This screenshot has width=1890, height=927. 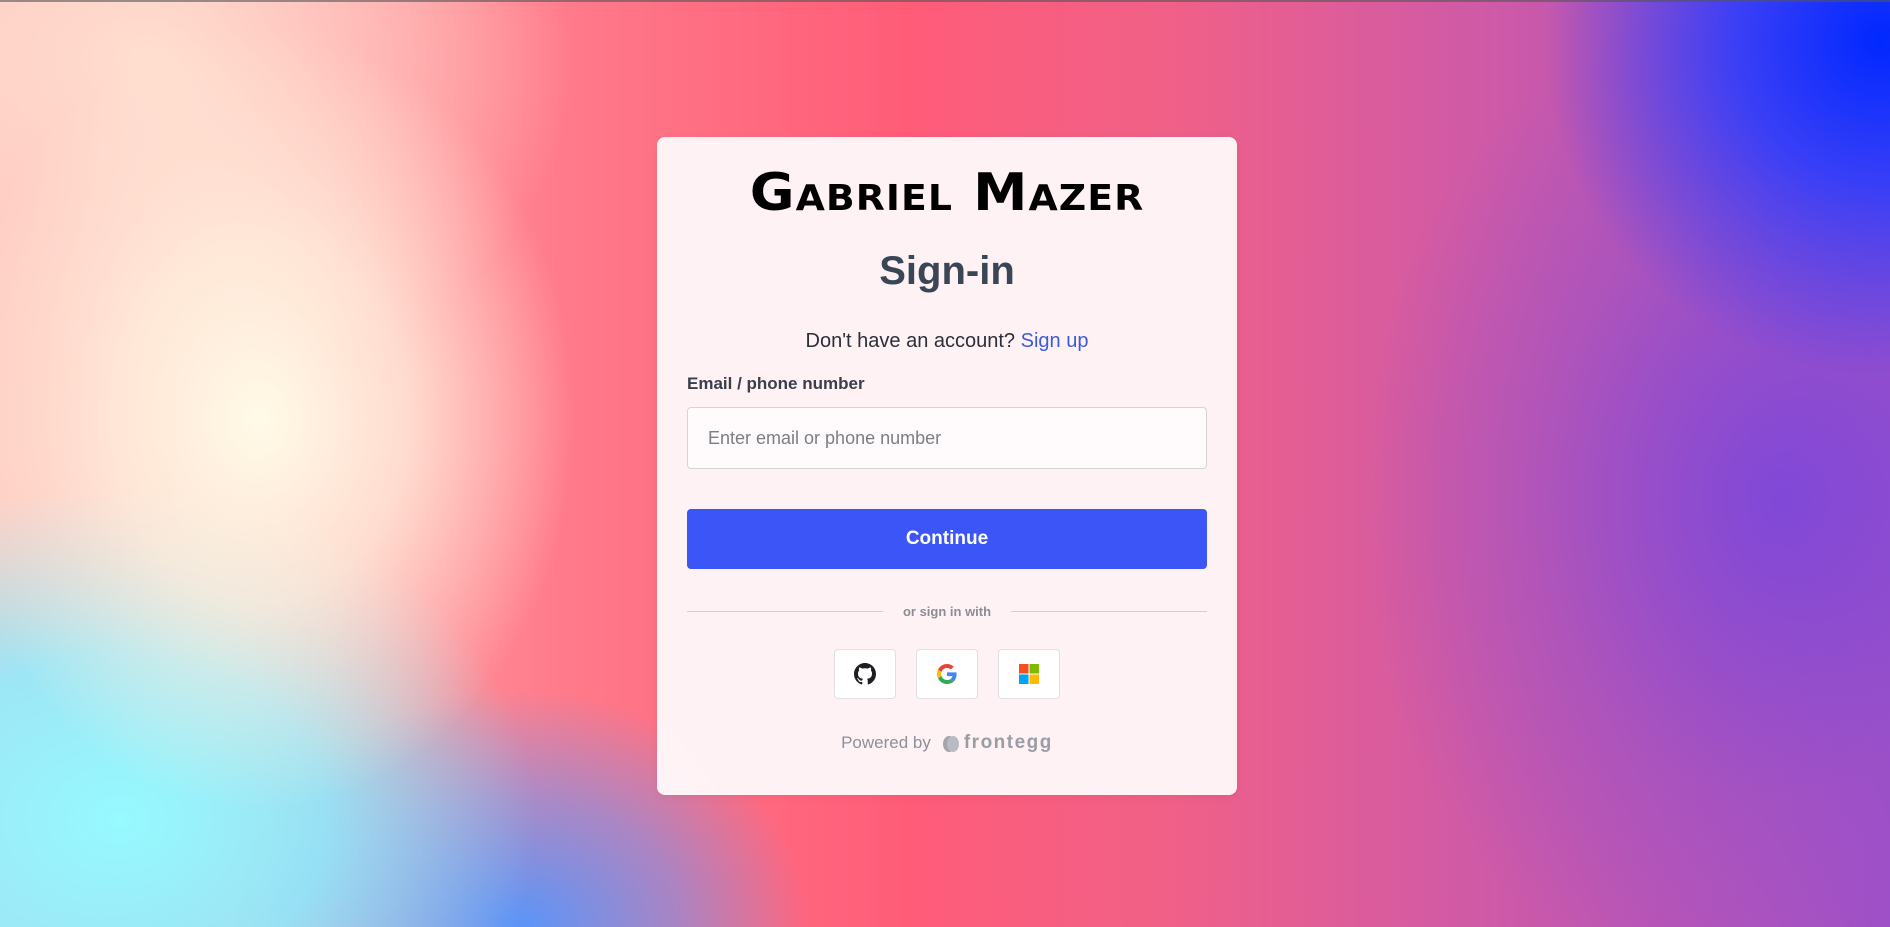 What do you see at coordinates (947, 438) in the screenshot?
I see `email-field` at bounding box center [947, 438].